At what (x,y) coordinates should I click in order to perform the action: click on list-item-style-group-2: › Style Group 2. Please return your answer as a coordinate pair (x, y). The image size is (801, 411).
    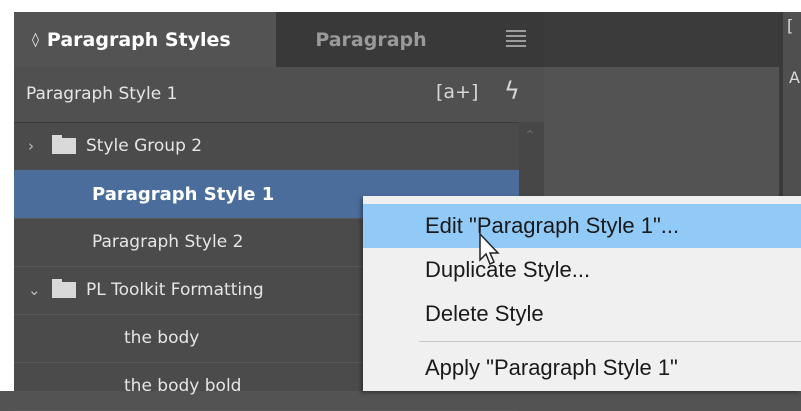
    Looking at the image, I should click on (266, 146).